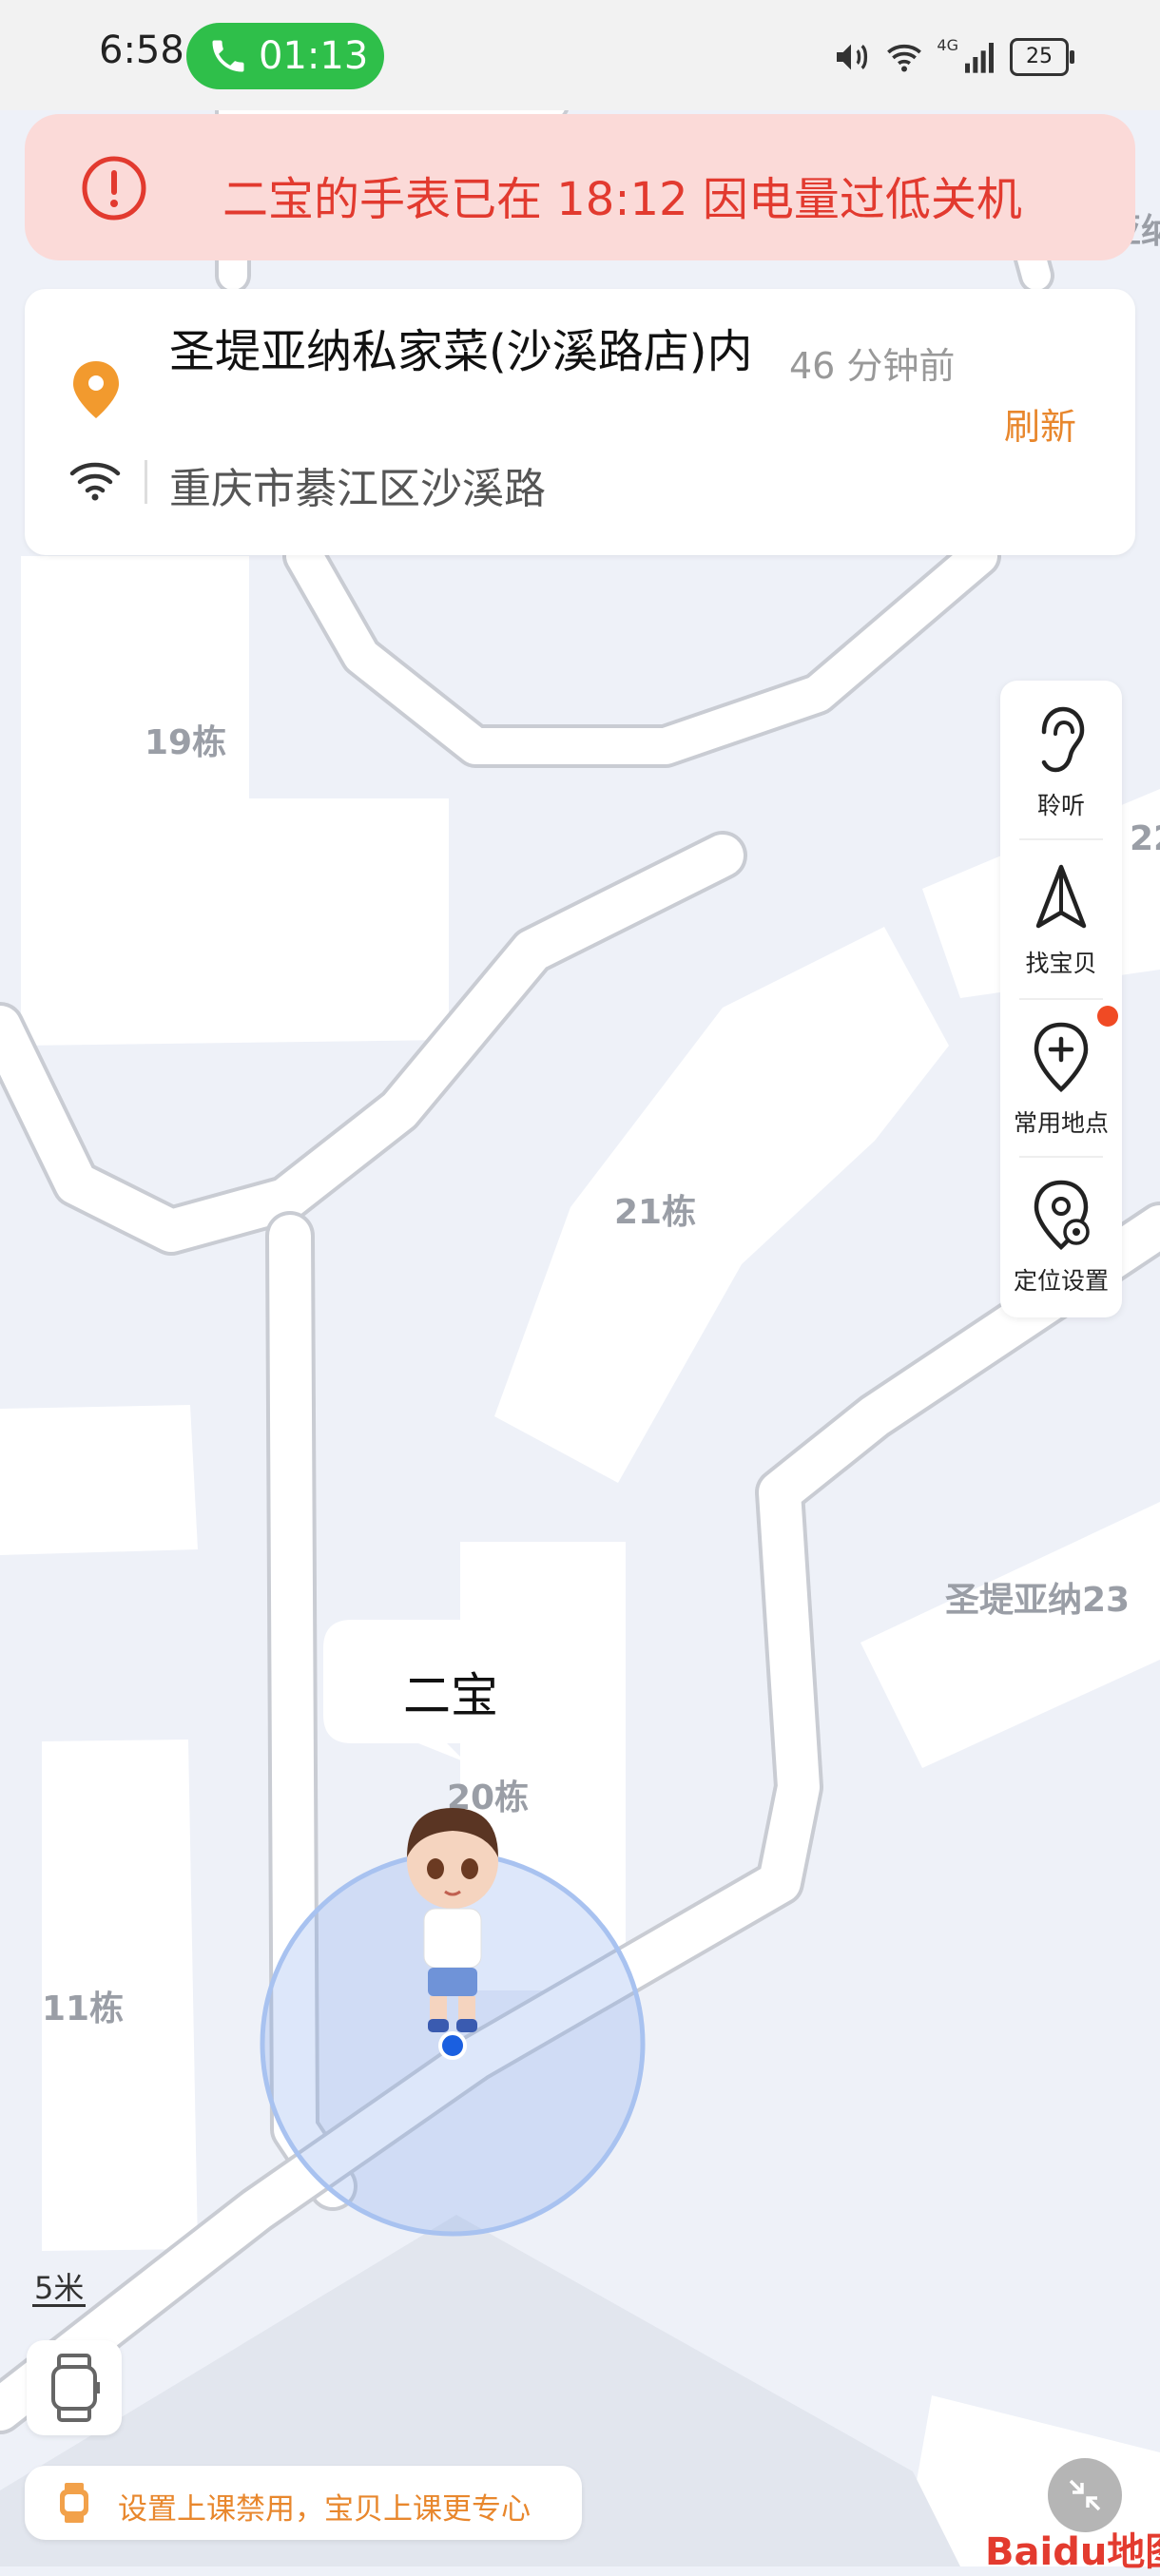 This screenshot has height=2576, width=1160. What do you see at coordinates (83, 2009) in the screenshot?
I see `map-label-building-11: 11栋` at bounding box center [83, 2009].